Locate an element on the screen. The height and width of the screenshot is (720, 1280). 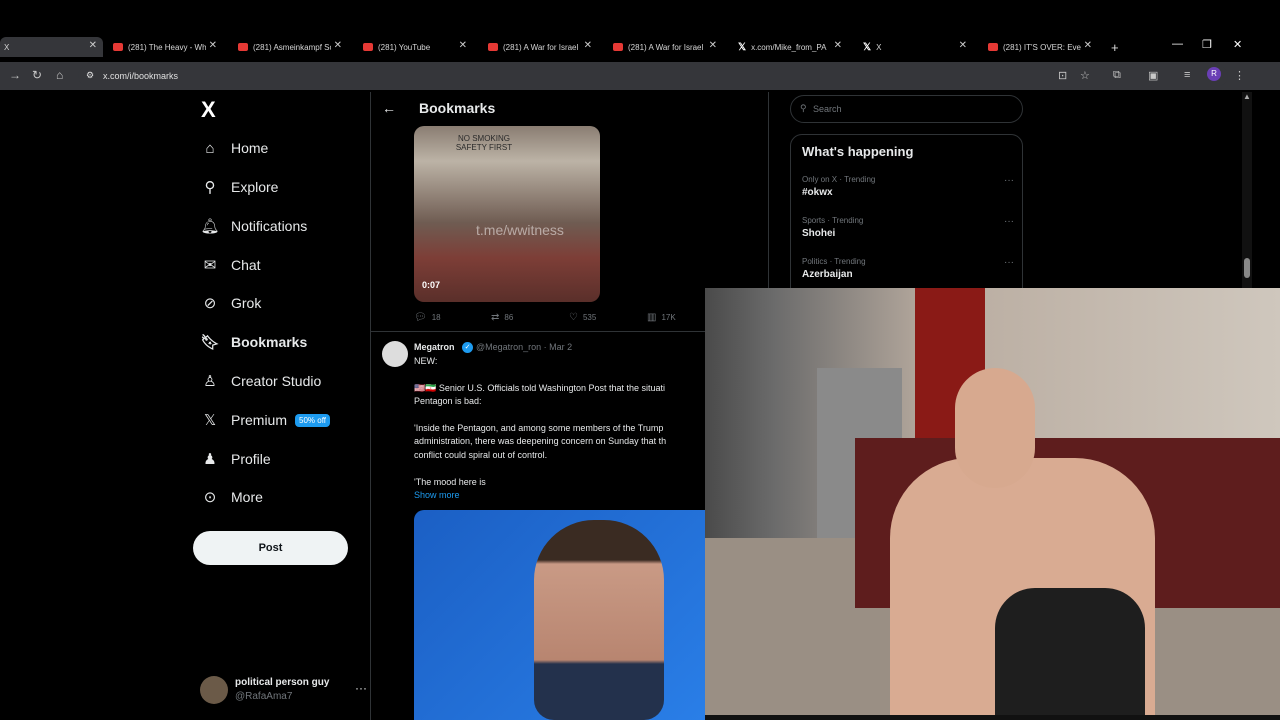
tweet-text-line: conflict could spiral out of control. is located at coordinates (481, 455).